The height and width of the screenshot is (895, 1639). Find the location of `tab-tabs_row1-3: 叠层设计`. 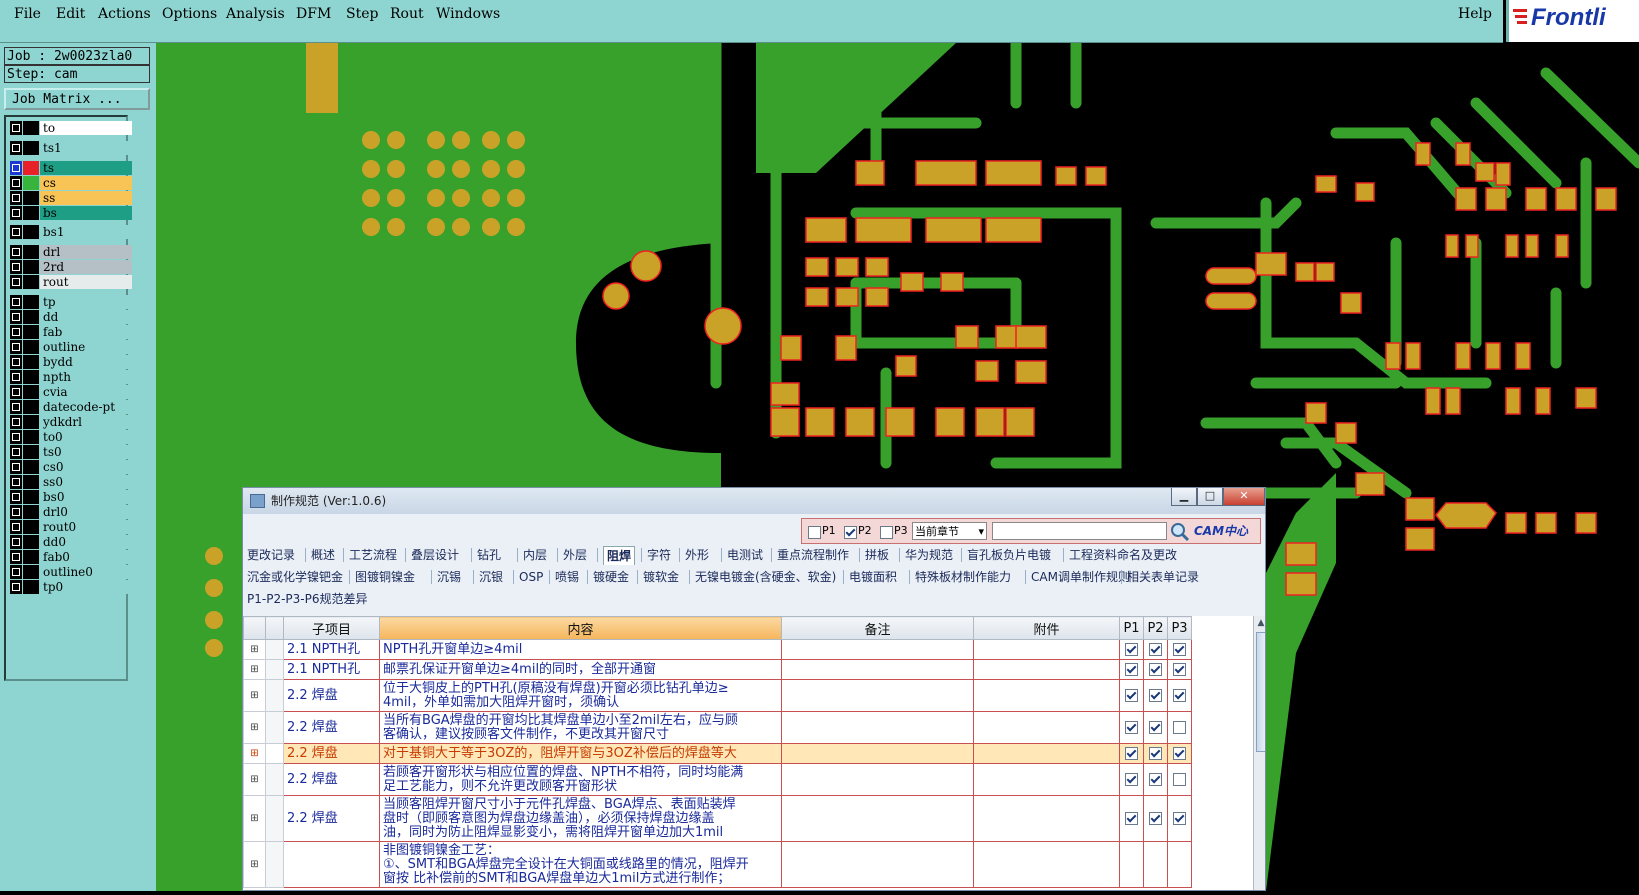

tab-tabs_row1-3: 叠层设计 is located at coordinates (435, 555).